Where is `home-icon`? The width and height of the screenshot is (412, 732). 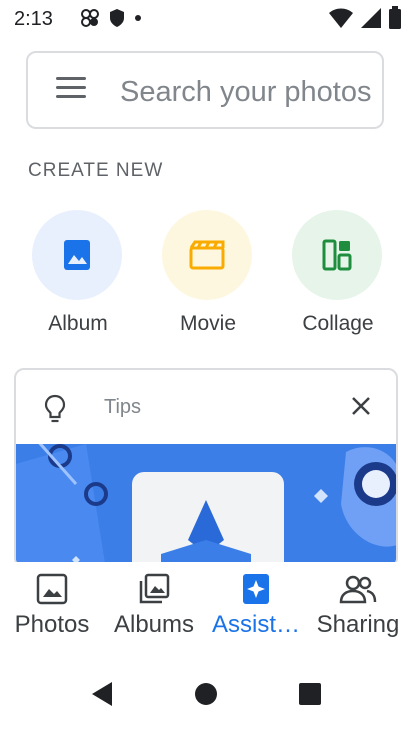 home-icon is located at coordinates (206, 694).